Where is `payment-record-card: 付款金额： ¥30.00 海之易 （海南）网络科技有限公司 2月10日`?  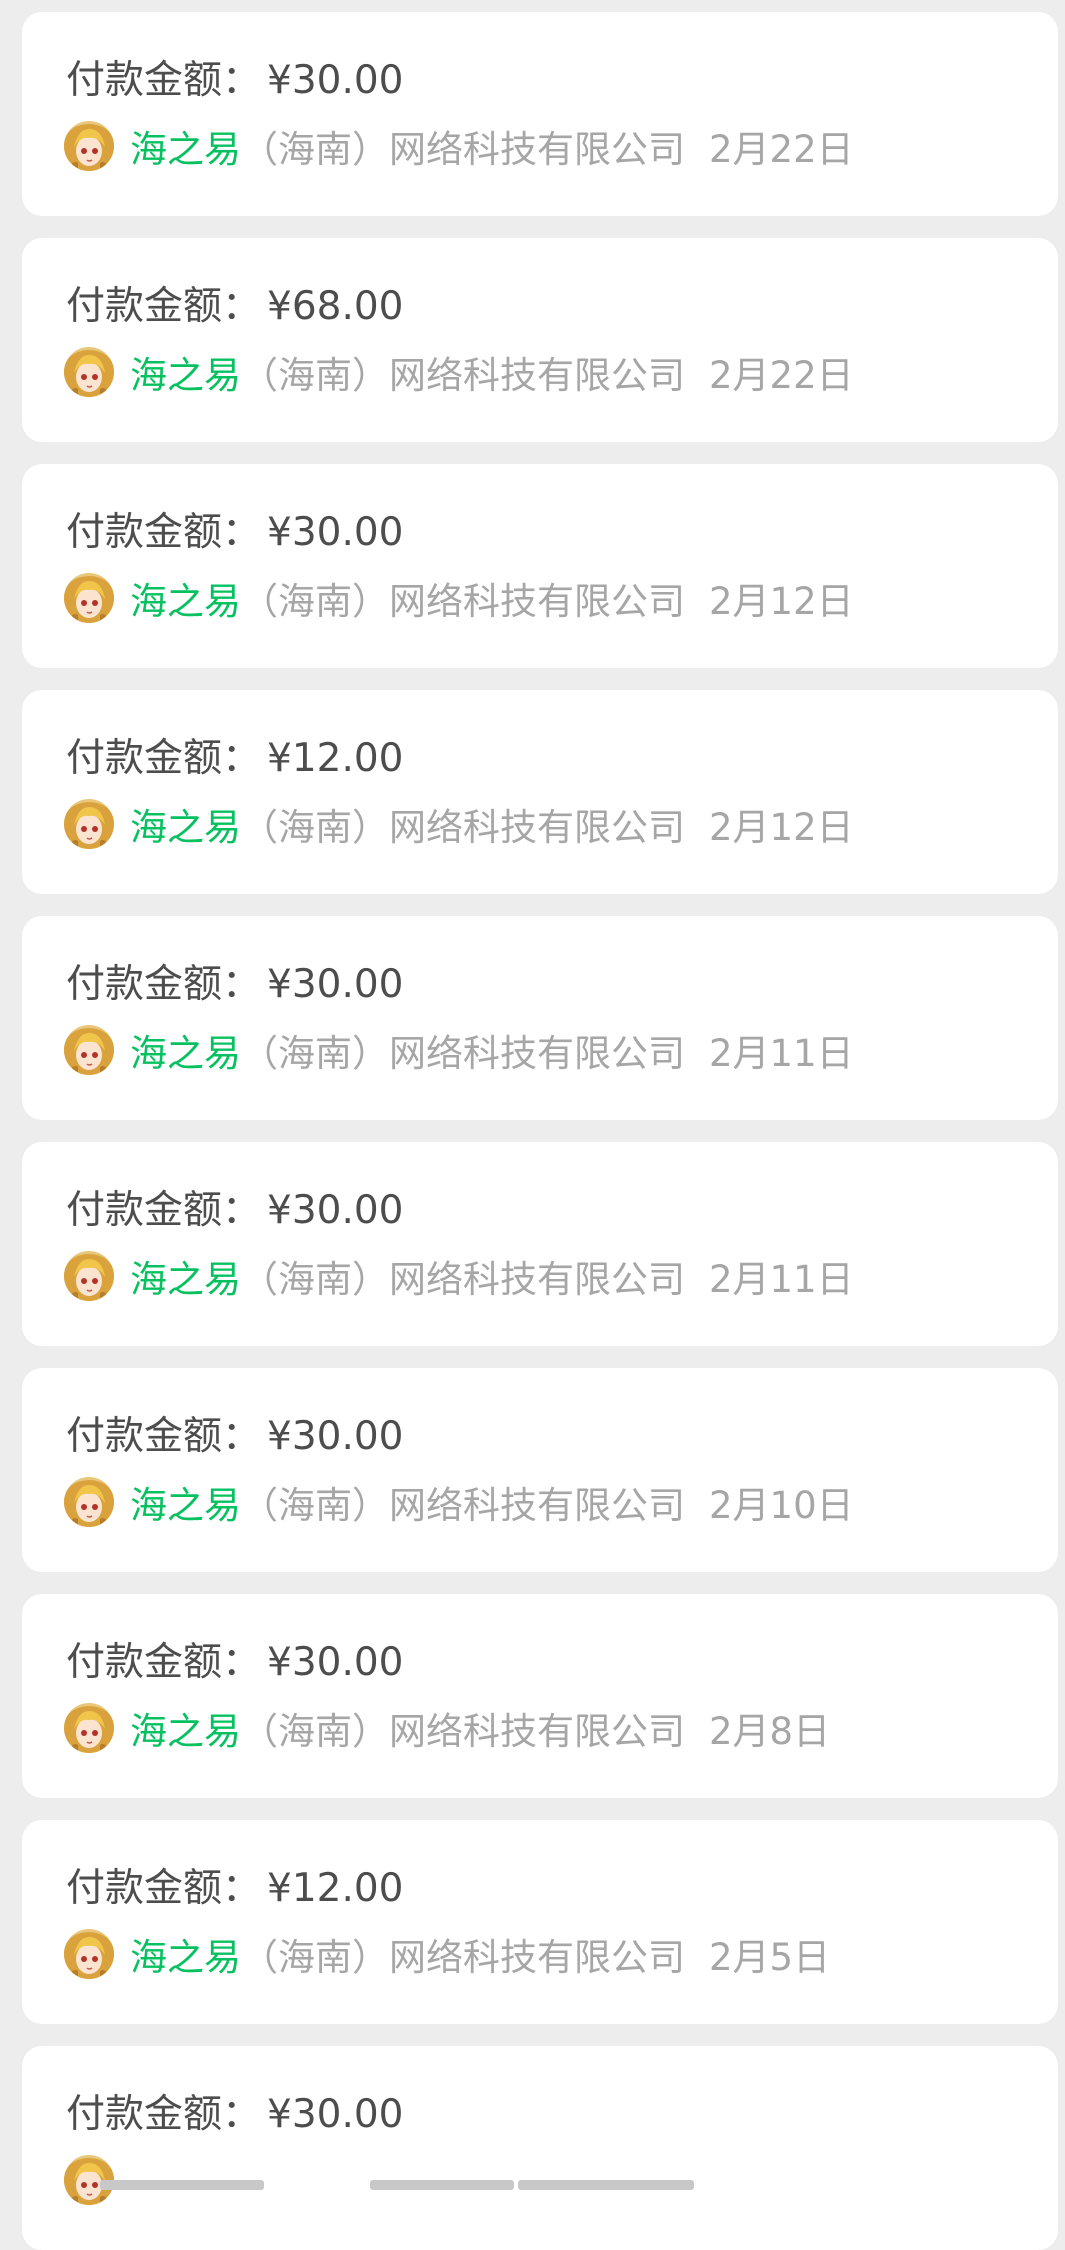
payment-record-card: 付款金额： ¥30.00 海之易 （海南）网络科技有限公司 2月10日 is located at coordinates (540, 1470).